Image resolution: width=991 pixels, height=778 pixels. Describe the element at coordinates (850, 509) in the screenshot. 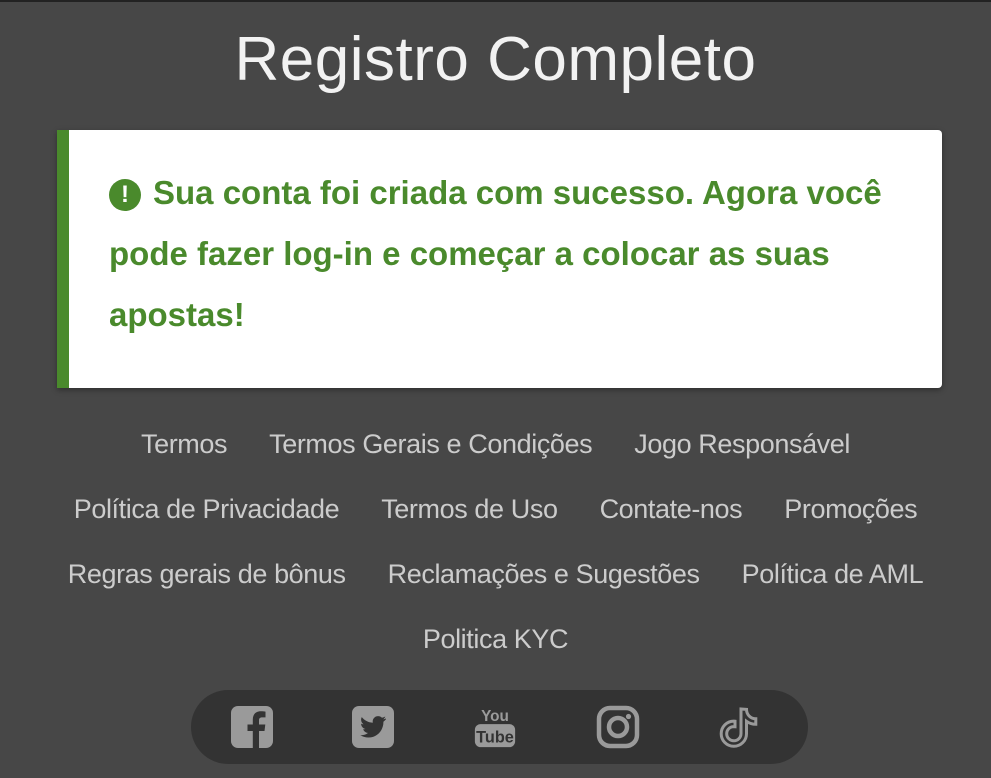

I see `footer-link-promocoes: Promoções` at that location.